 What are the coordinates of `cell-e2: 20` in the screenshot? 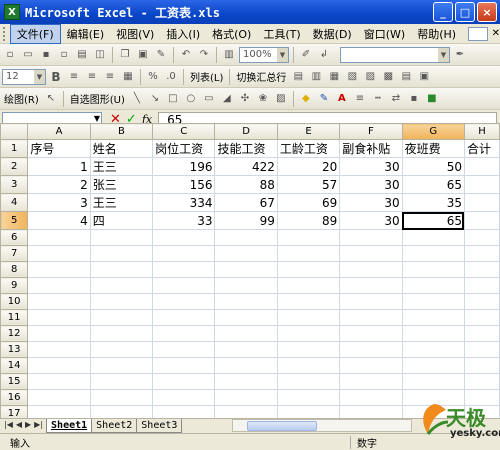 It's located at (308, 166).